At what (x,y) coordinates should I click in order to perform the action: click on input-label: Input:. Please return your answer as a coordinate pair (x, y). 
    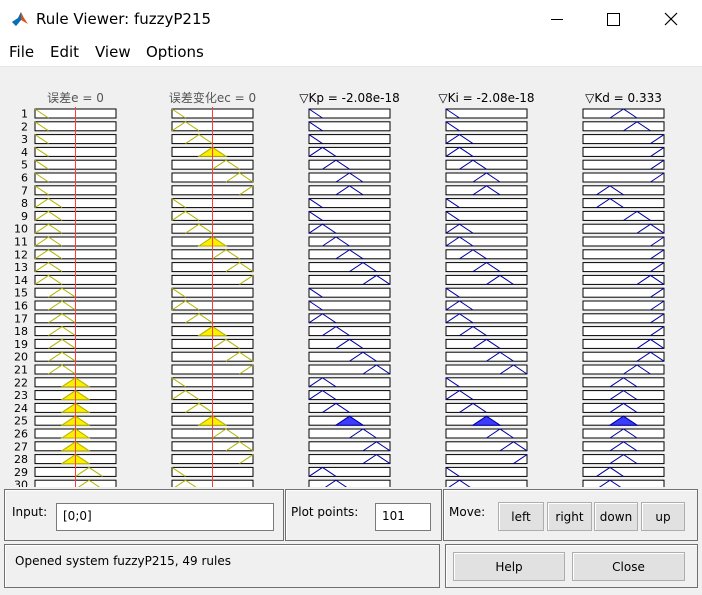
    Looking at the image, I should click on (30, 512).